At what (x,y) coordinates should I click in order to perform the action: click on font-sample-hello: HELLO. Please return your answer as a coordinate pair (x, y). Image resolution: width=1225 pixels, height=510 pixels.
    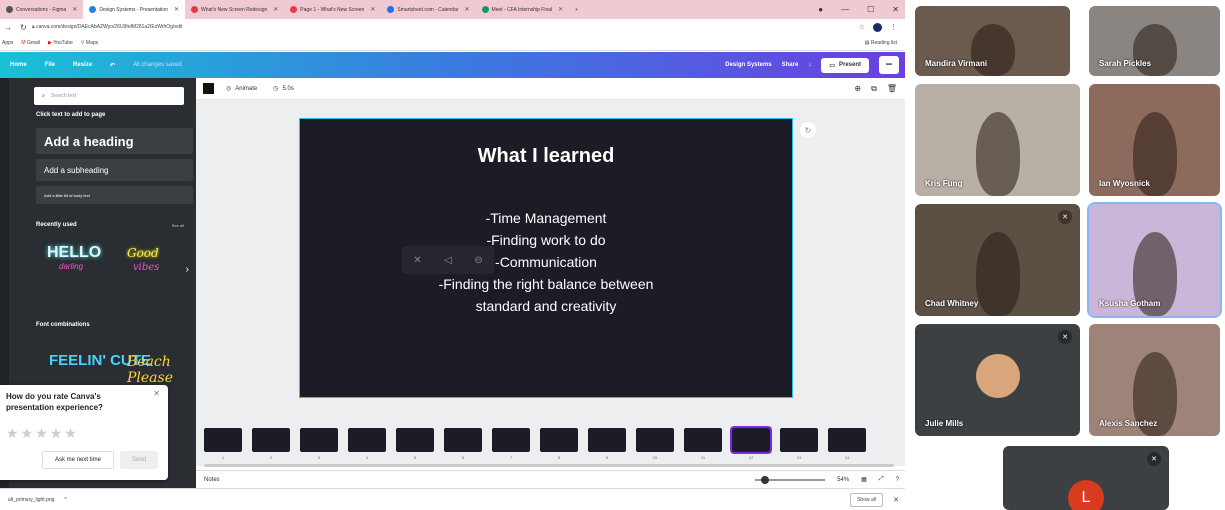
    Looking at the image, I should click on (74, 253).